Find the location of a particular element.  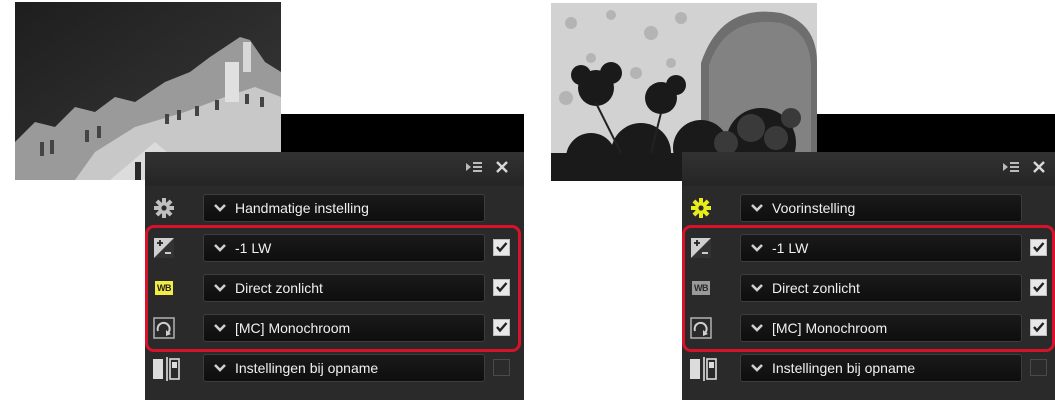

picture-control-value: Handmatige instelling is located at coordinates (302, 208).